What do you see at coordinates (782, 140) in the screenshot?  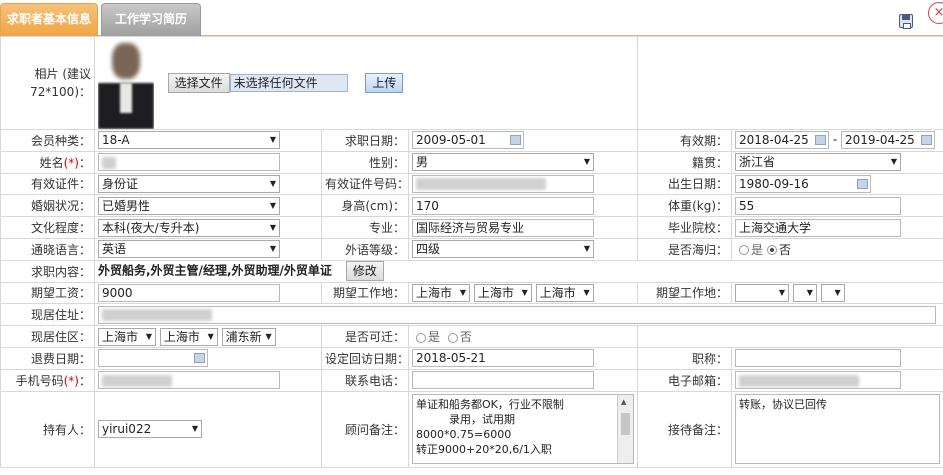 I see `valid-from-input: 2018-04-25` at bounding box center [782, 140].